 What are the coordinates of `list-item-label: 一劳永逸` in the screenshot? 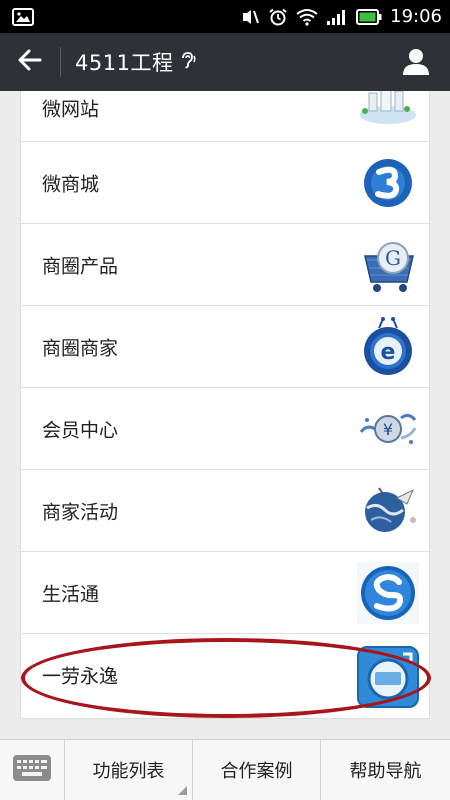 It's located at (80, 676).